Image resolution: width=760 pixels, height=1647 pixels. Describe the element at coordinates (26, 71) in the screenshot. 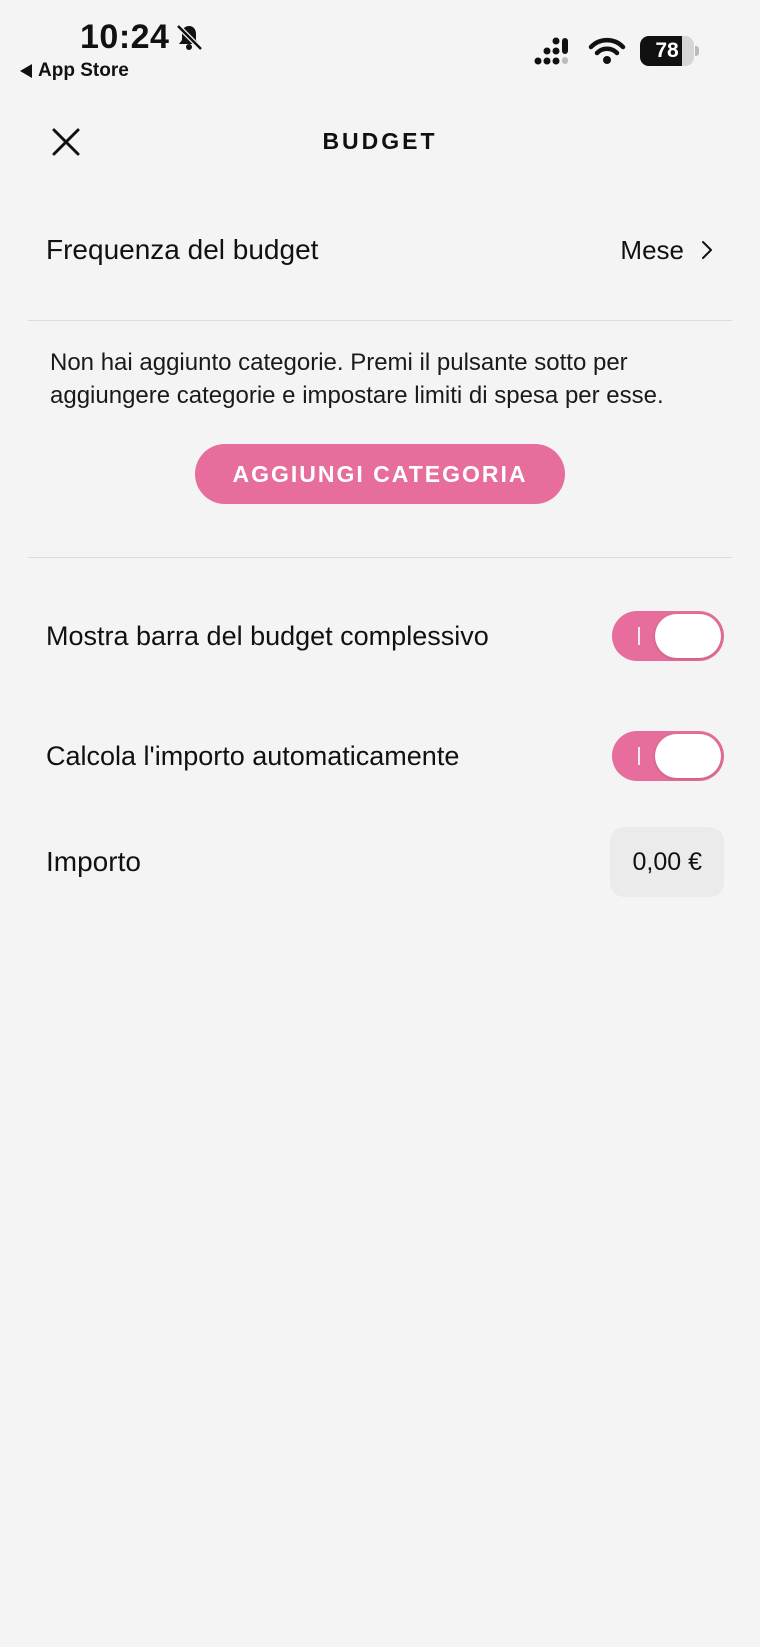

I see `back-arrow-icon` at that location.